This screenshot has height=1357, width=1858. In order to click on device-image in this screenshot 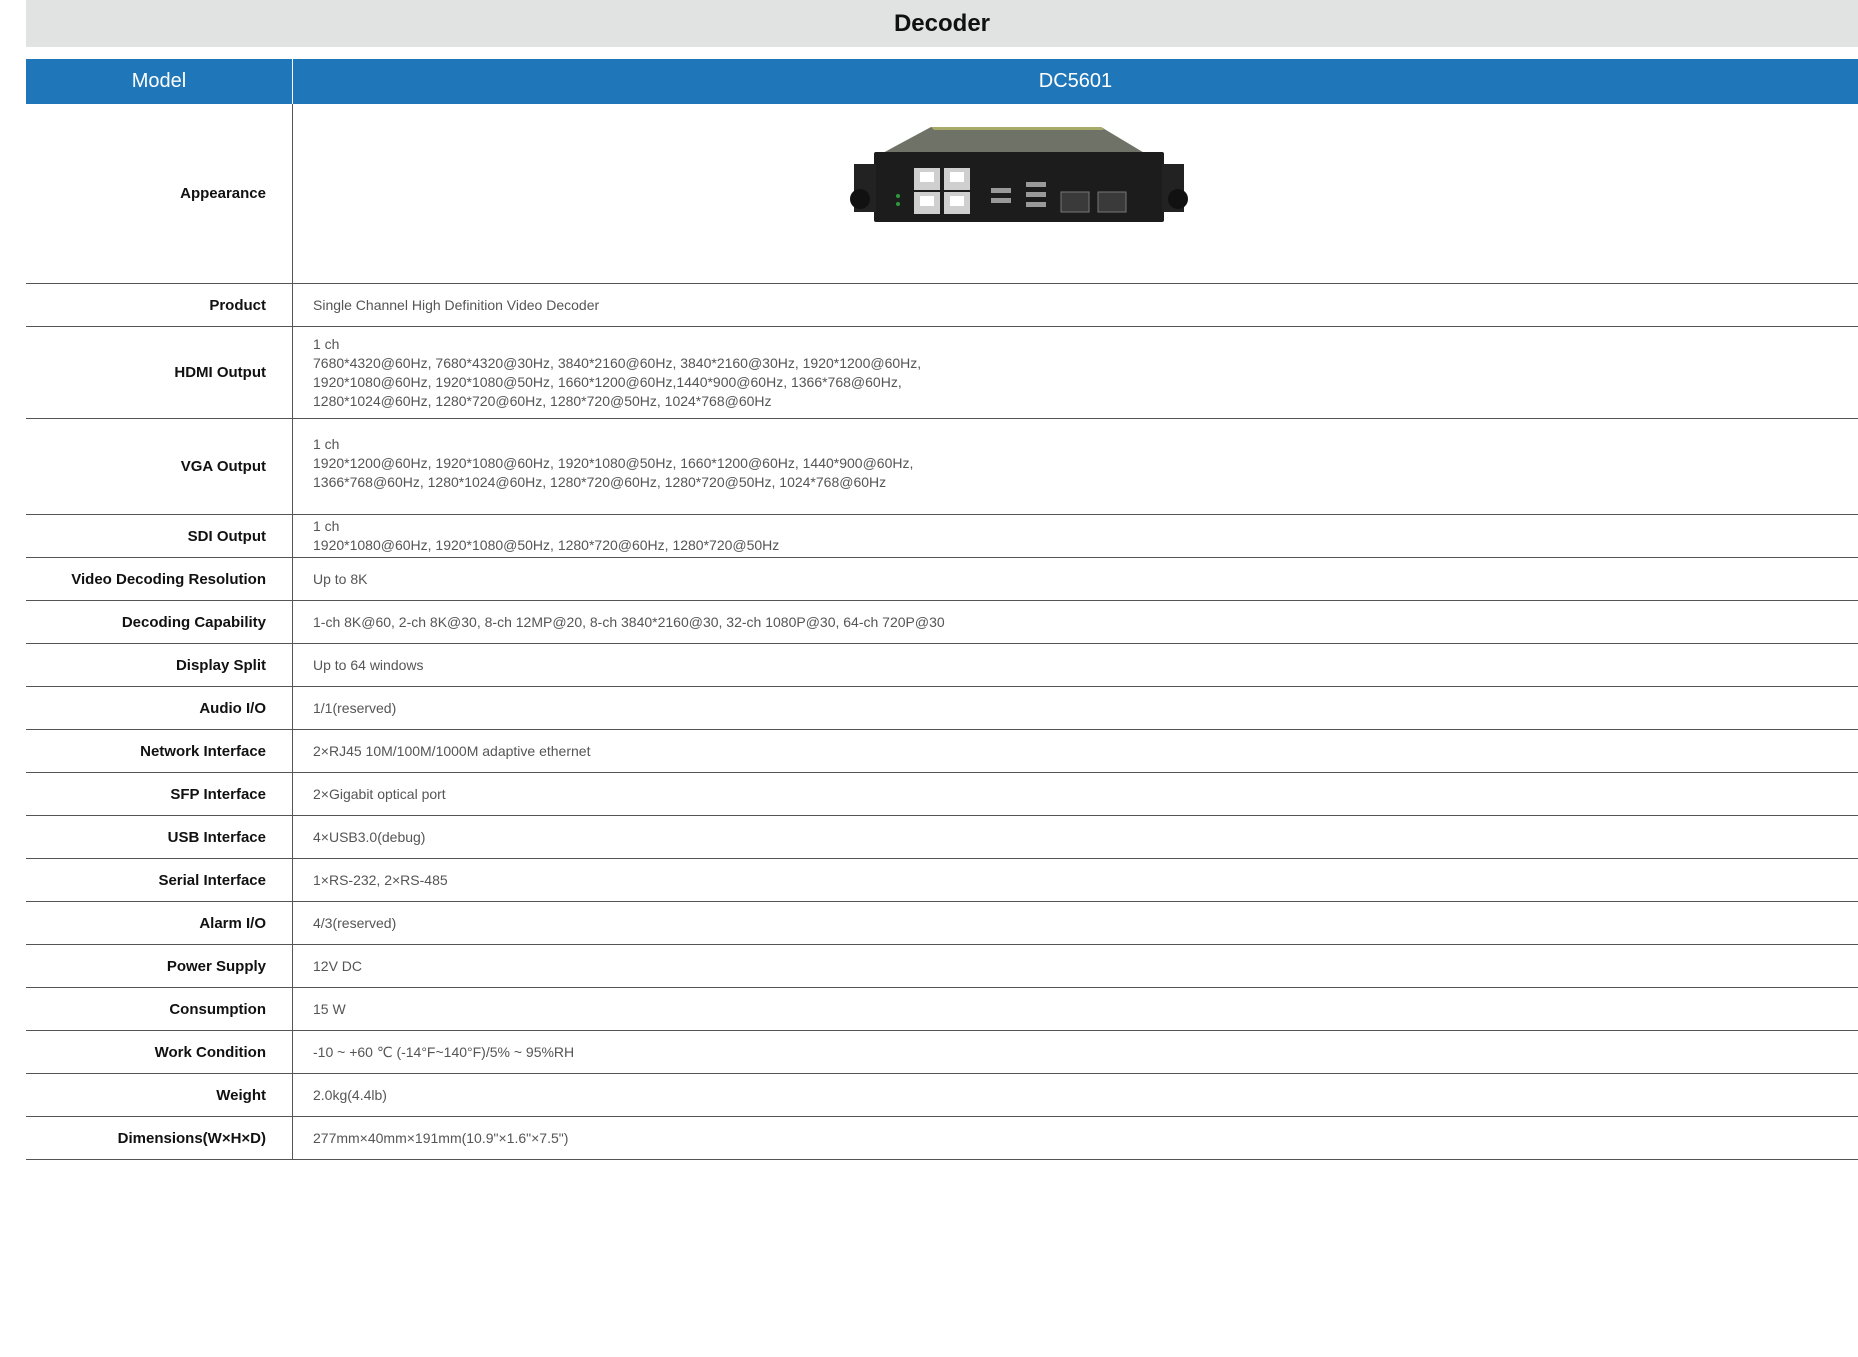, I will do `click(1018, 174)`.